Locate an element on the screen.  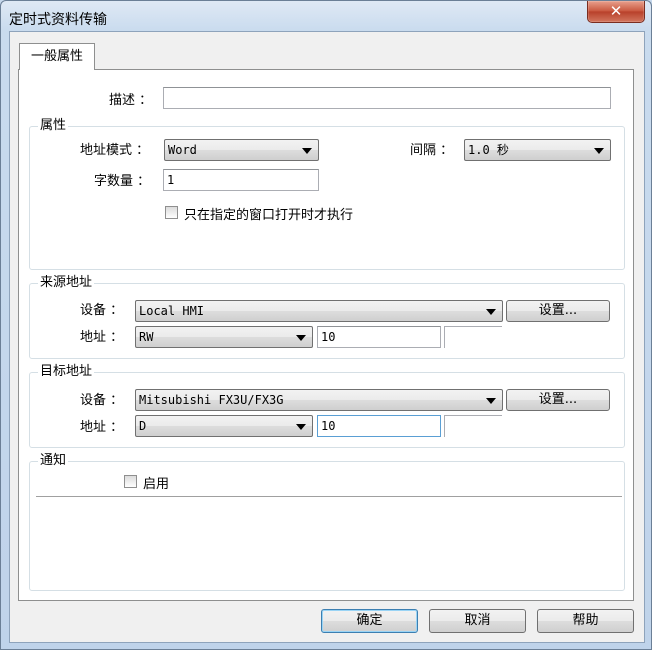
source-device-value: Local HMI is located at coordinates (172, 311).